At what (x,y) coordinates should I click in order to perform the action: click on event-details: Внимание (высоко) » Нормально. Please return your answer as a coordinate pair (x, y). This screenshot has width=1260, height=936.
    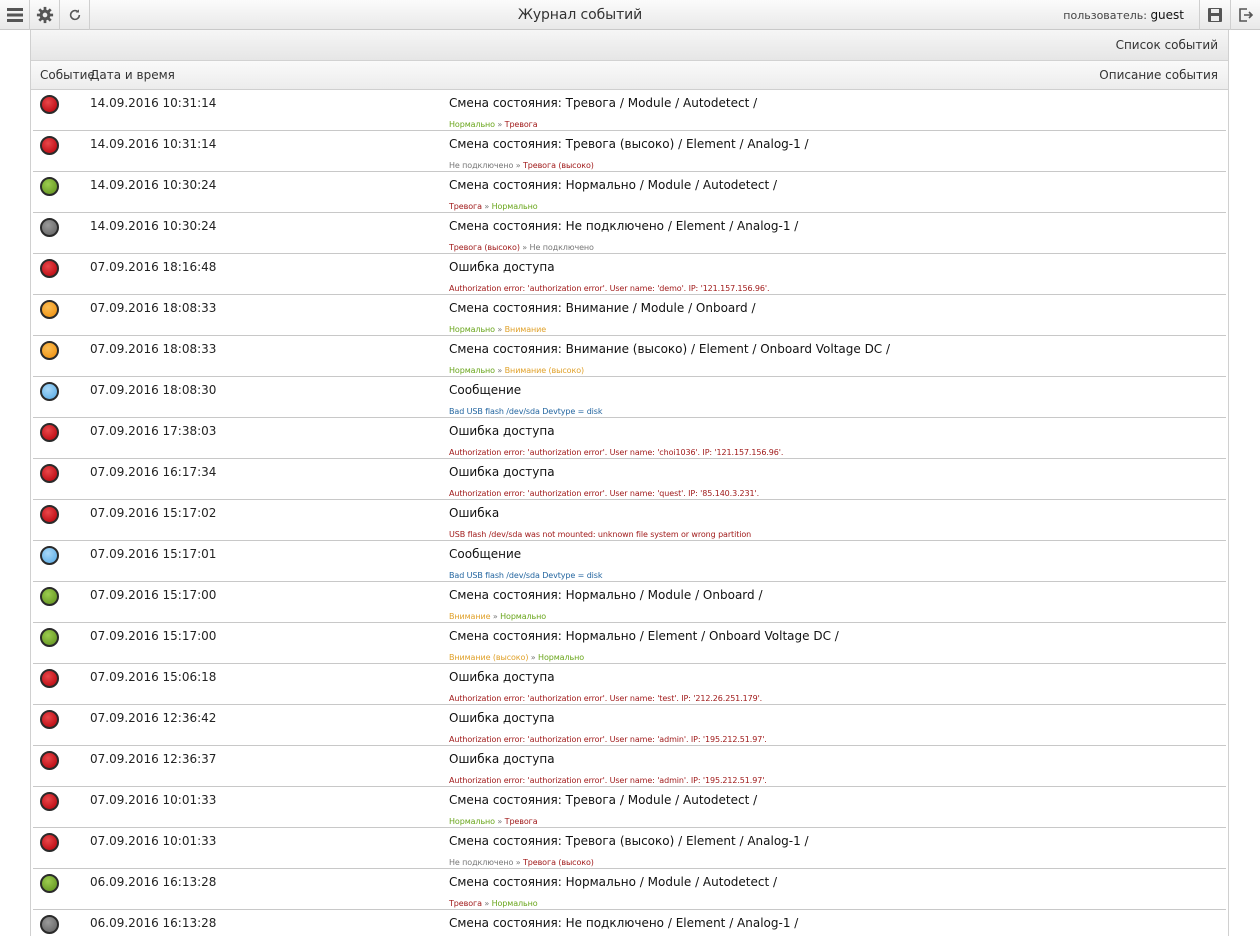
    Looking at the image, I should click on (516, 657).